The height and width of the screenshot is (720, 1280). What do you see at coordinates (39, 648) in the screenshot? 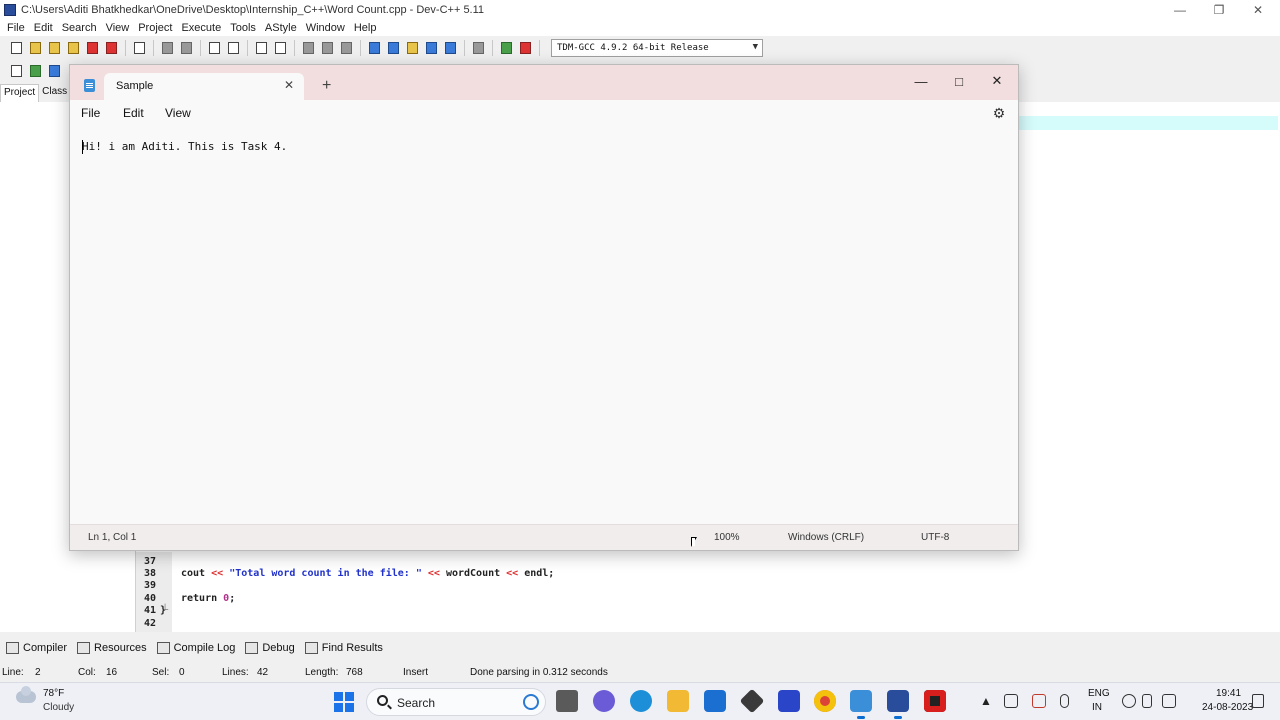
I see `tab-compiler: Compiler` at bounding box center [39, 648].